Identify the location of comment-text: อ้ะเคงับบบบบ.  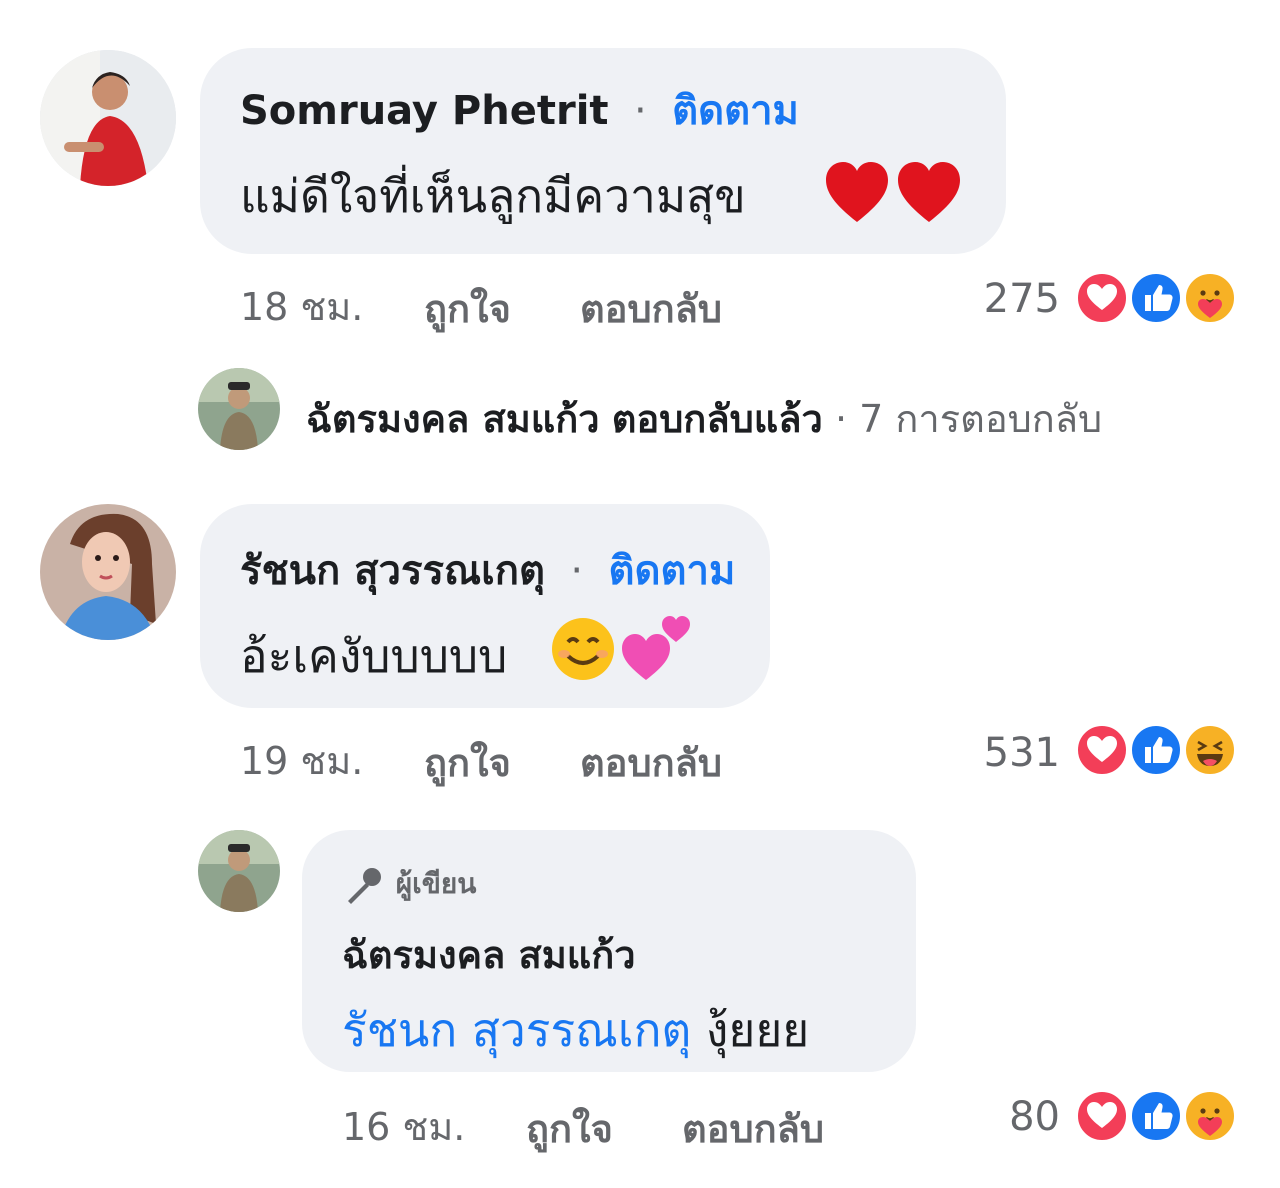
(374, 656).